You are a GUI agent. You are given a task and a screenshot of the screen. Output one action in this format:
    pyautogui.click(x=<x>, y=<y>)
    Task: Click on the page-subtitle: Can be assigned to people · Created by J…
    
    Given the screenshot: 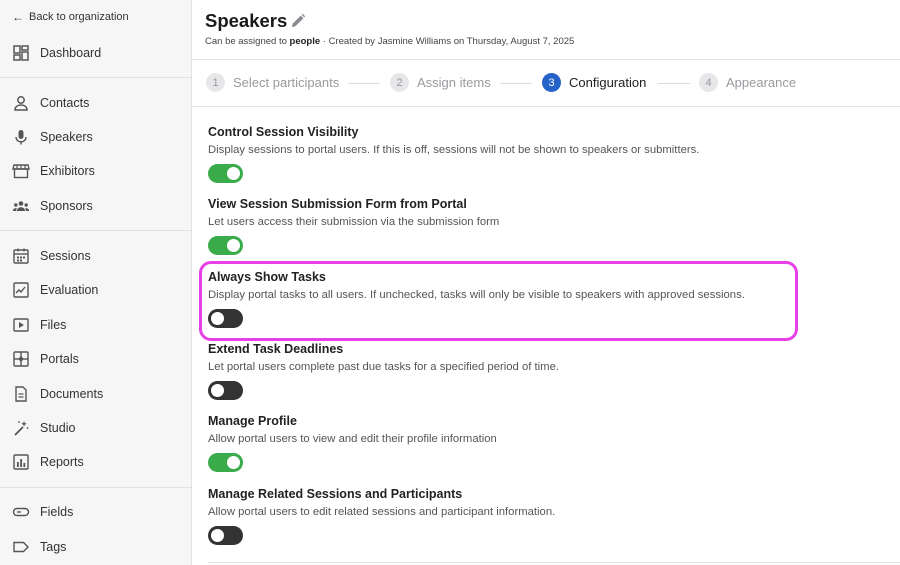 What is the action you would take?
    pyautogui.click(x=389, y=41)
    